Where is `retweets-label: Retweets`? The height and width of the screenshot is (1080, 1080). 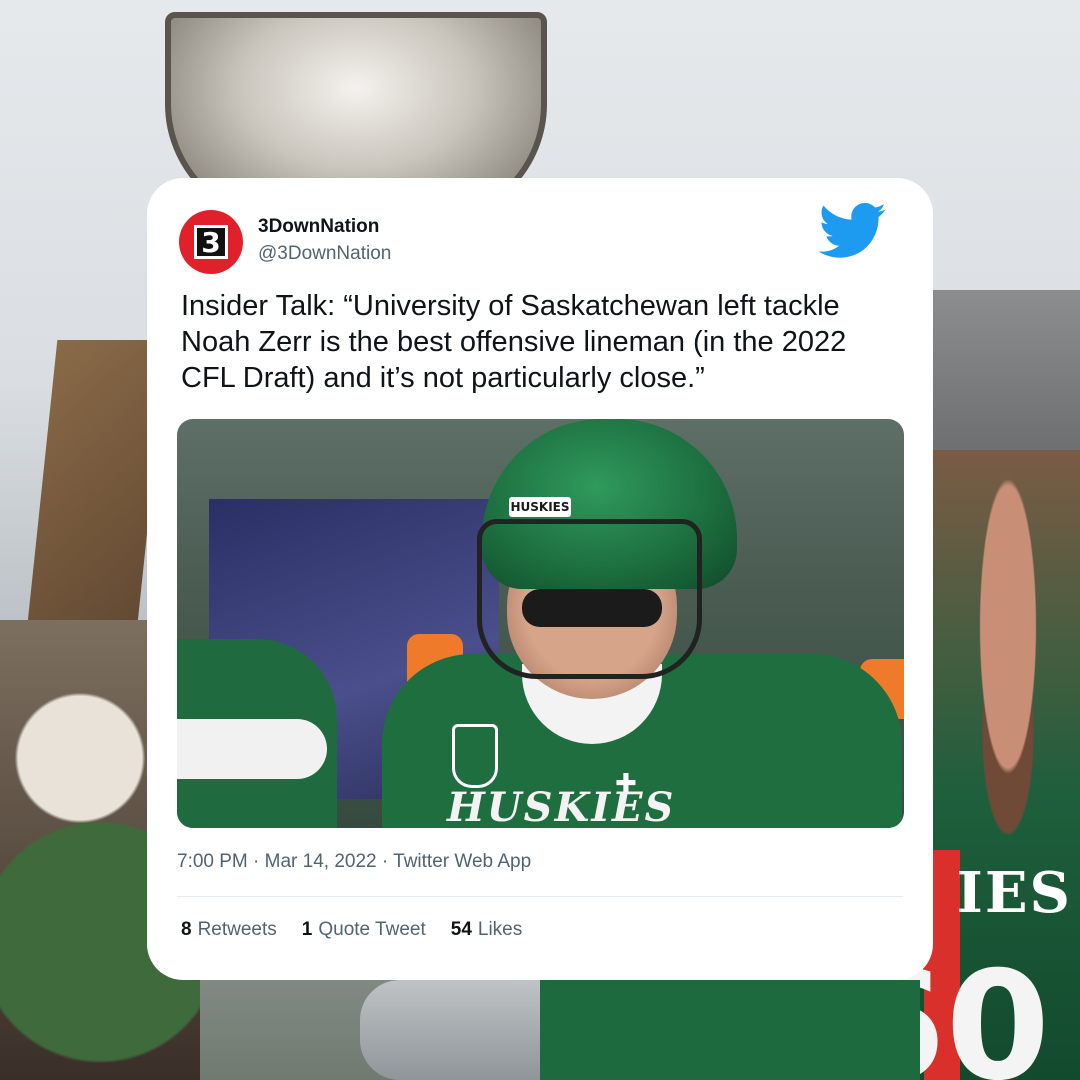
retweets-label: Retweets is located at coordinates (237, 929).